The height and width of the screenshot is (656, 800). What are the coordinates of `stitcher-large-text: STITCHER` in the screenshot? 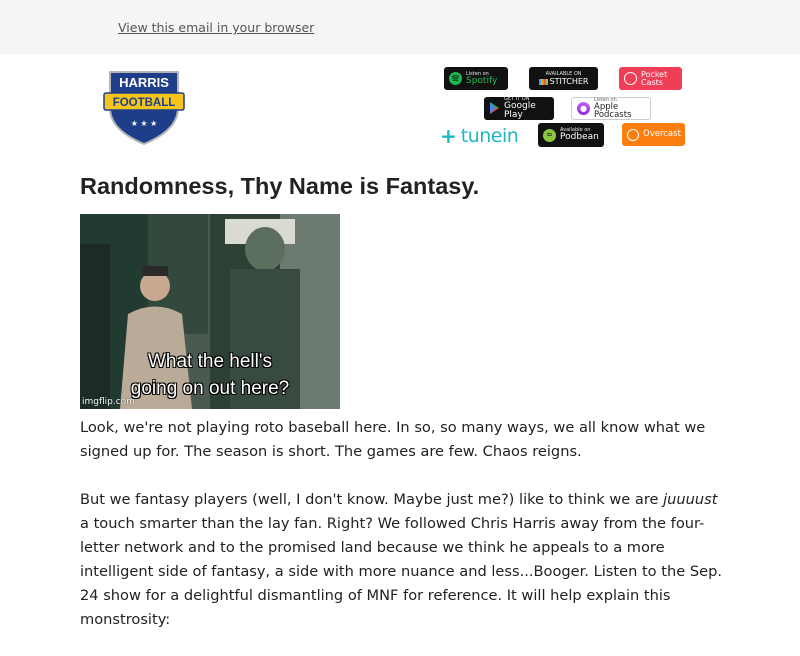 It's located at (569, 81).